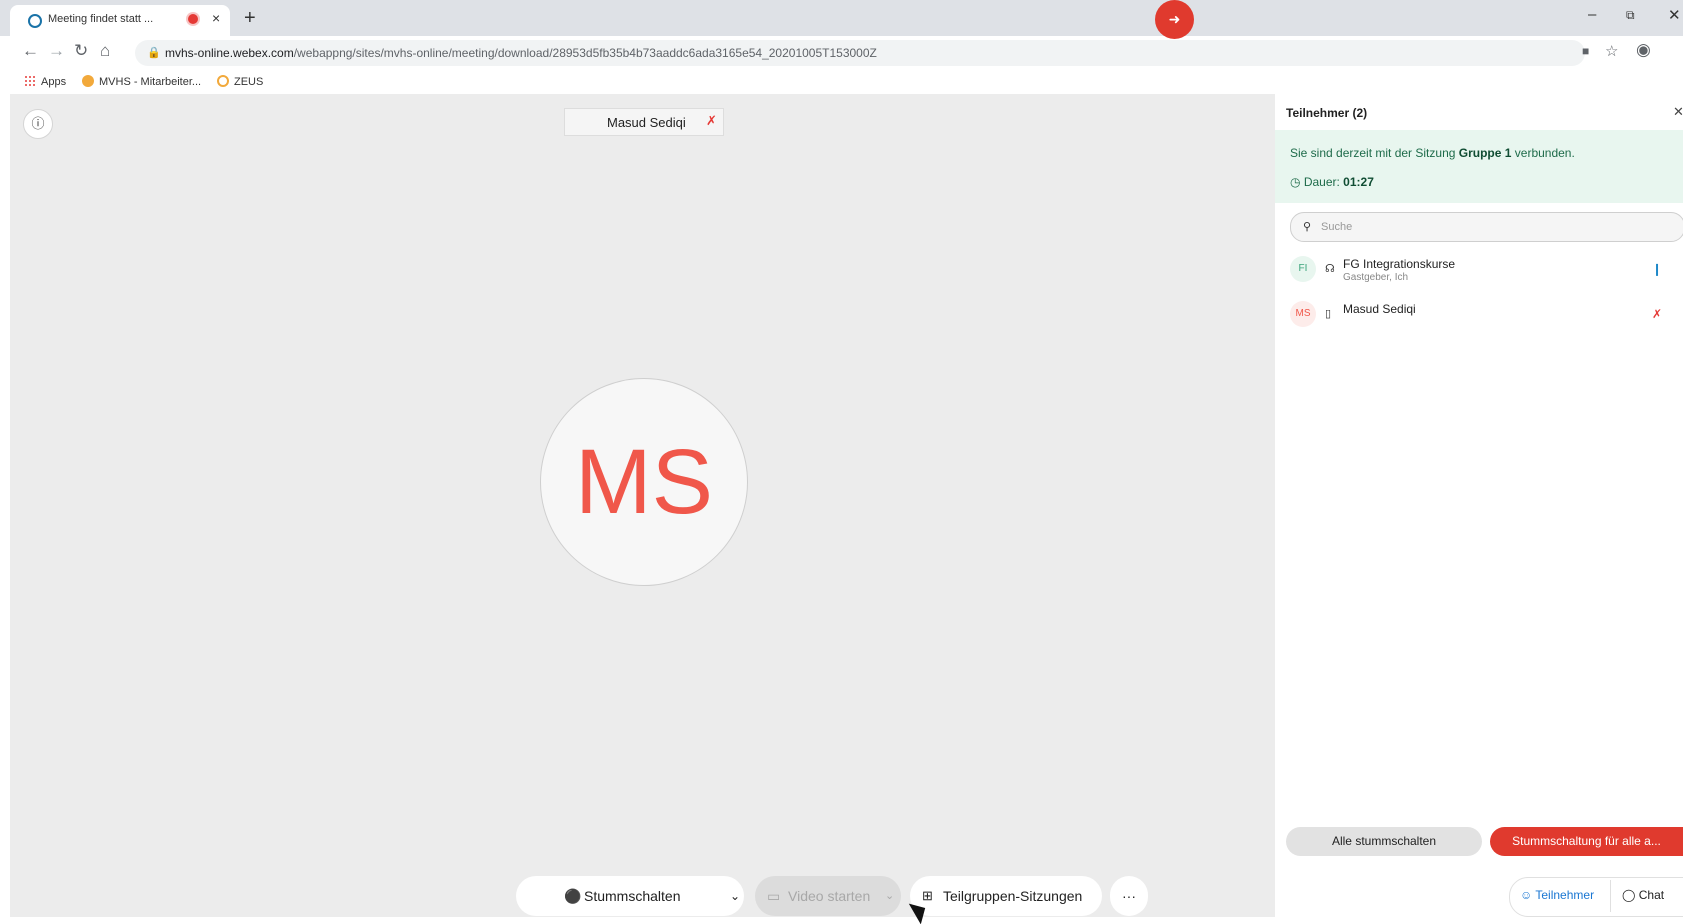 This screenshot has width=1683, height=924. I want to click on participant-avatar: MS, so click(644, 482).